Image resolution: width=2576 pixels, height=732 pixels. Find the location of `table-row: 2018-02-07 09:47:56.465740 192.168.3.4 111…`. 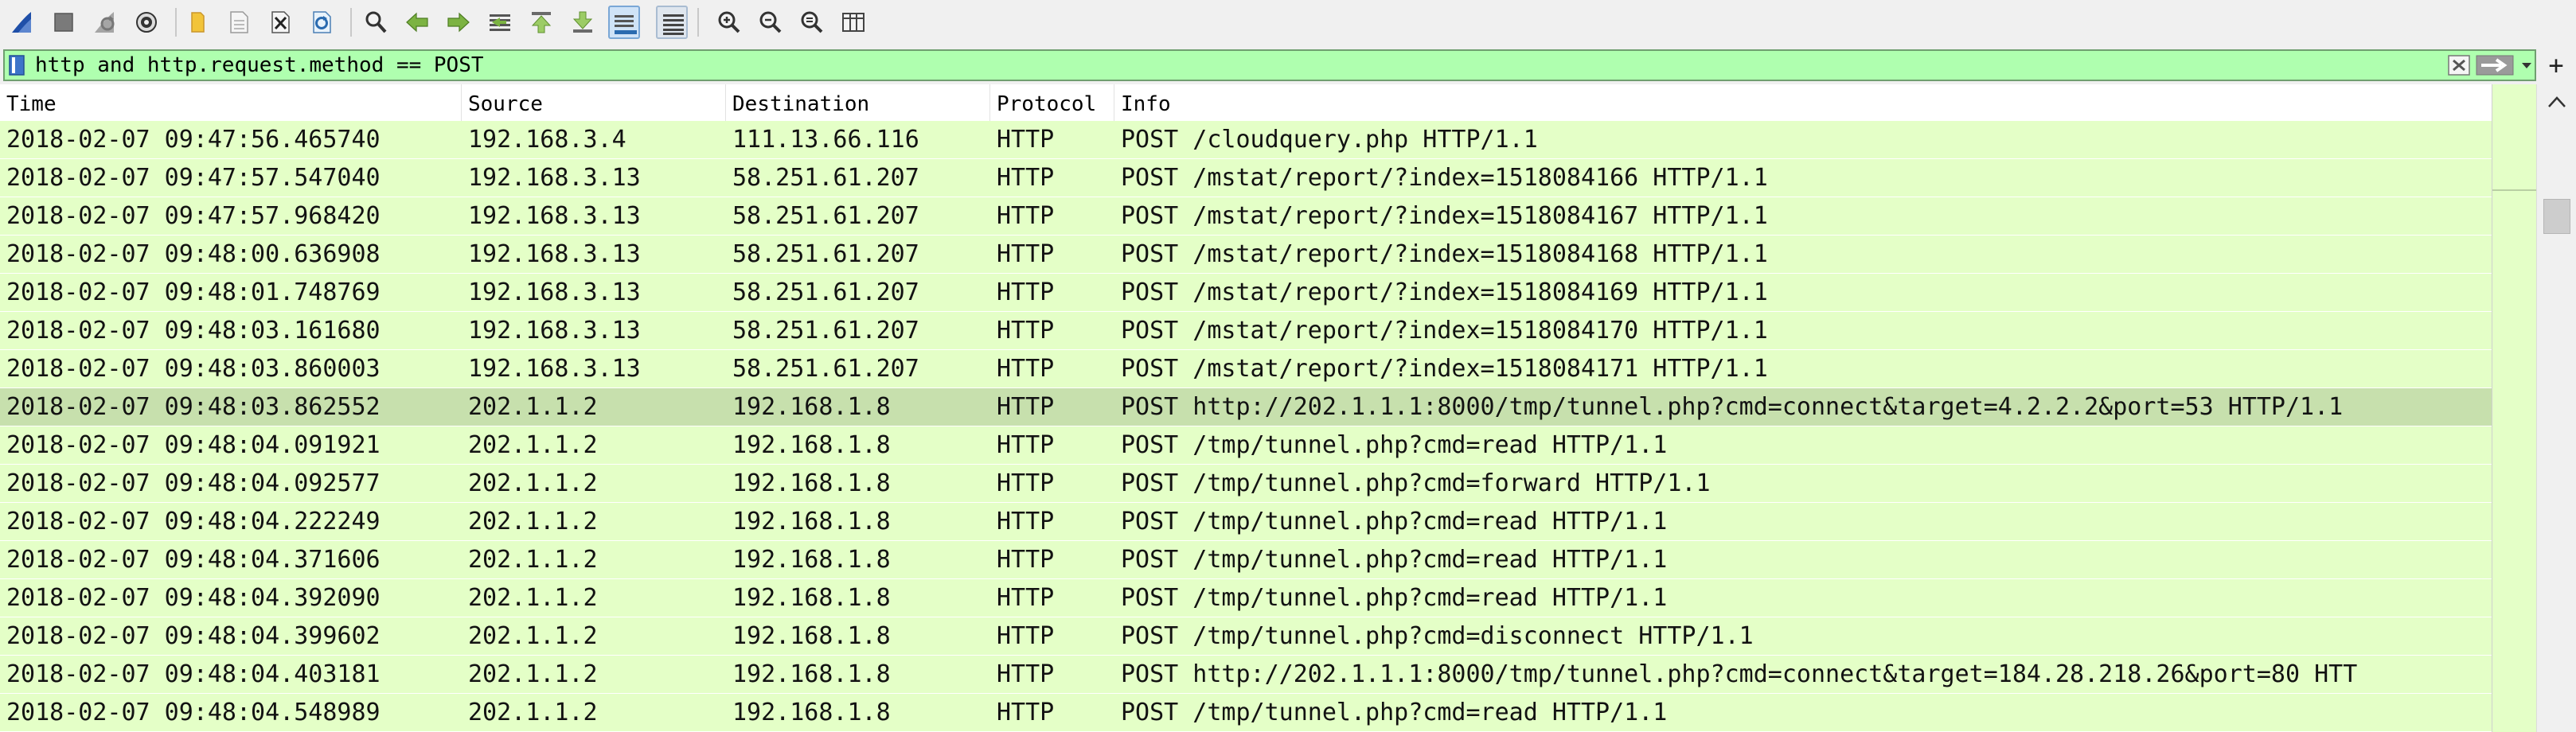

table-row: 2018-02-07 09:47:56.465740 192.168.3.4 111… is located at coordinates (1246, 140).